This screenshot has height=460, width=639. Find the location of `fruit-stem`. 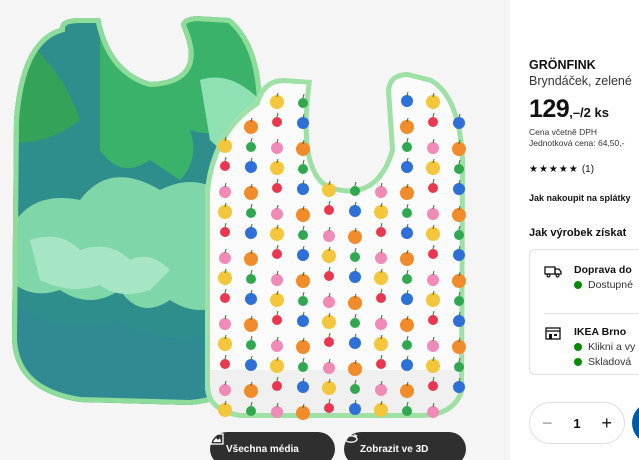

fruit-stem is located at coordinates (355, 184).